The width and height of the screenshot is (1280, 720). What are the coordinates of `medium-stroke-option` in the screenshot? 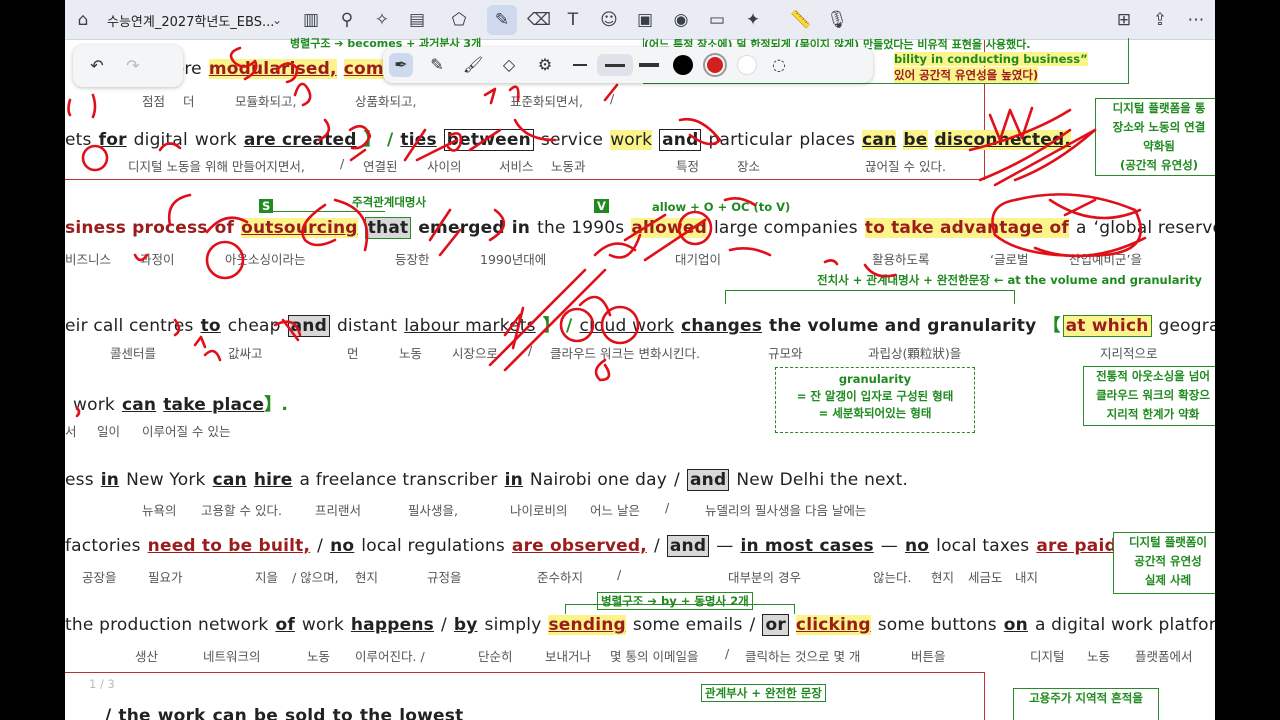 It's located at (615, 65).